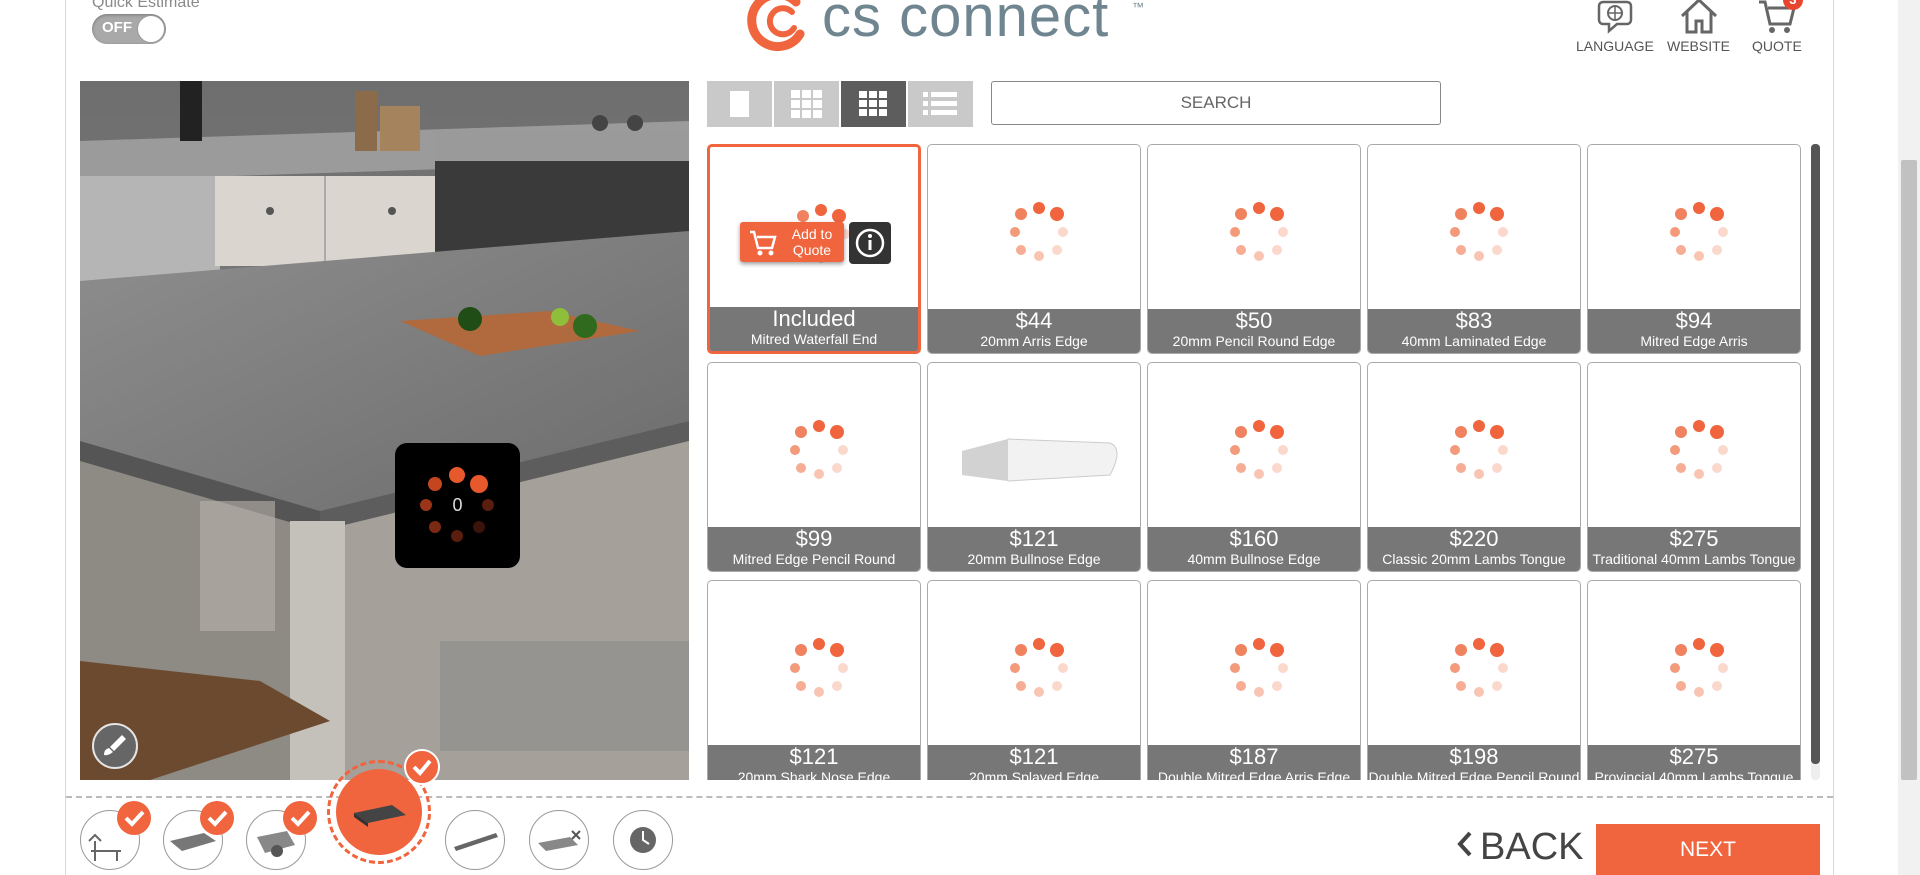  Describe the element at coordinates (763, 243) in the screenshot. I see `cart-icon` at that location.